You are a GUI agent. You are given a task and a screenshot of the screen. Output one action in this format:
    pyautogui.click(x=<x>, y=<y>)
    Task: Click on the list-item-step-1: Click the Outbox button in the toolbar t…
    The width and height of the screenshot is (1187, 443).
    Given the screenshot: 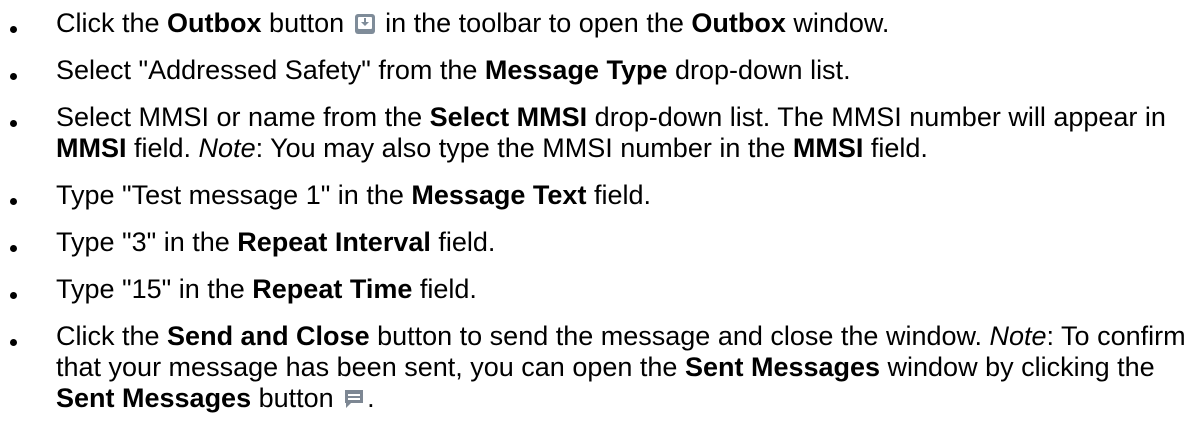 What is the action you would take?
    pyautogui.click(x=593, y=23)
    